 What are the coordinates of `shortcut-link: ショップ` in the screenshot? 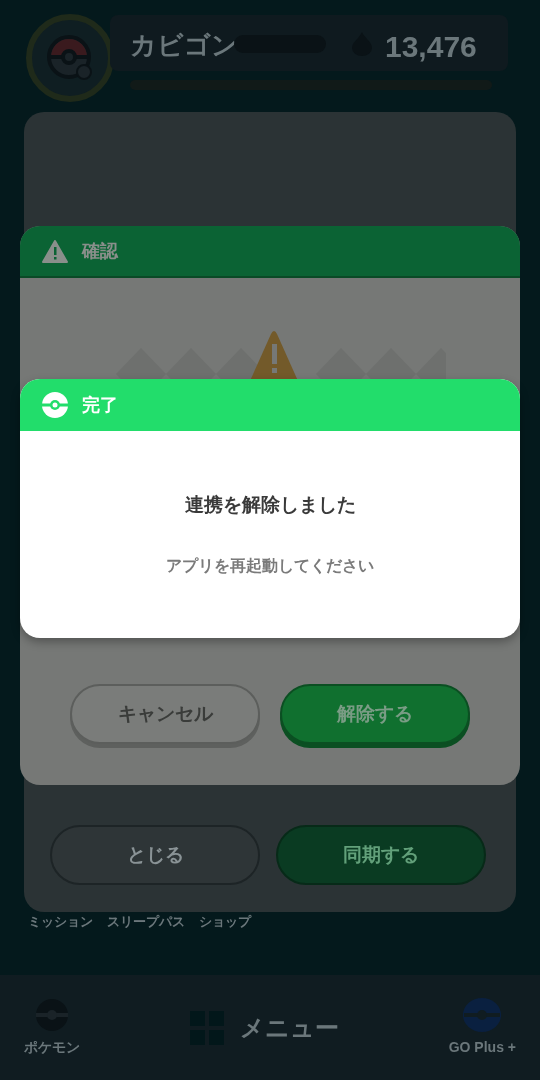 It's located at (225, 922).